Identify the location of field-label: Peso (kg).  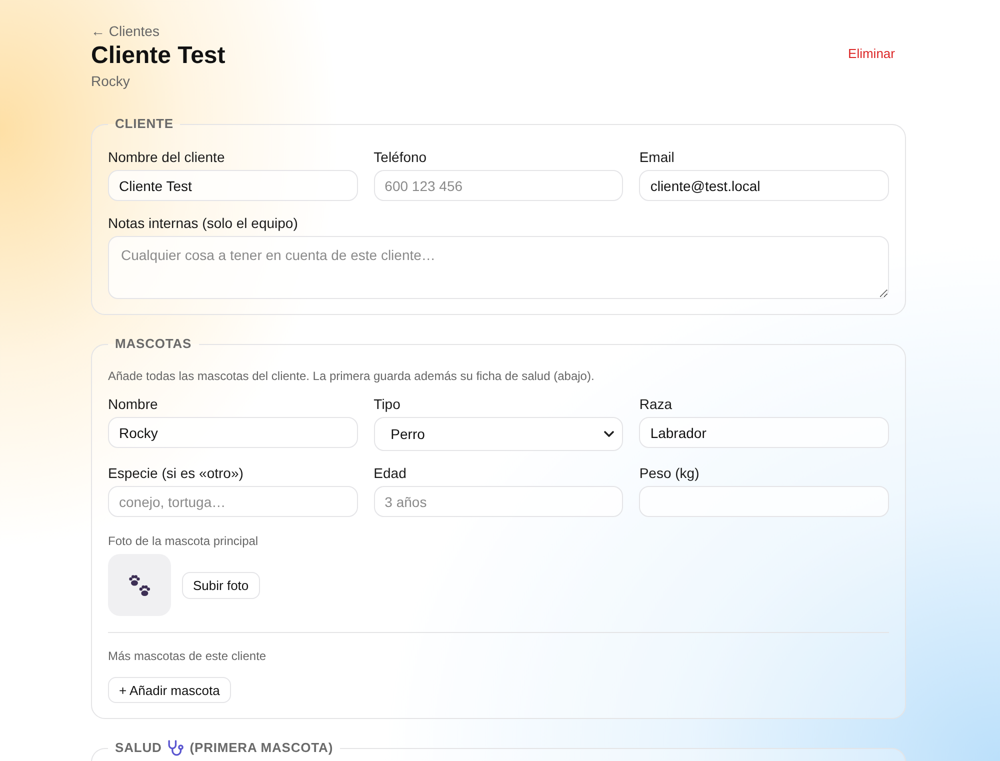
(669, 473).